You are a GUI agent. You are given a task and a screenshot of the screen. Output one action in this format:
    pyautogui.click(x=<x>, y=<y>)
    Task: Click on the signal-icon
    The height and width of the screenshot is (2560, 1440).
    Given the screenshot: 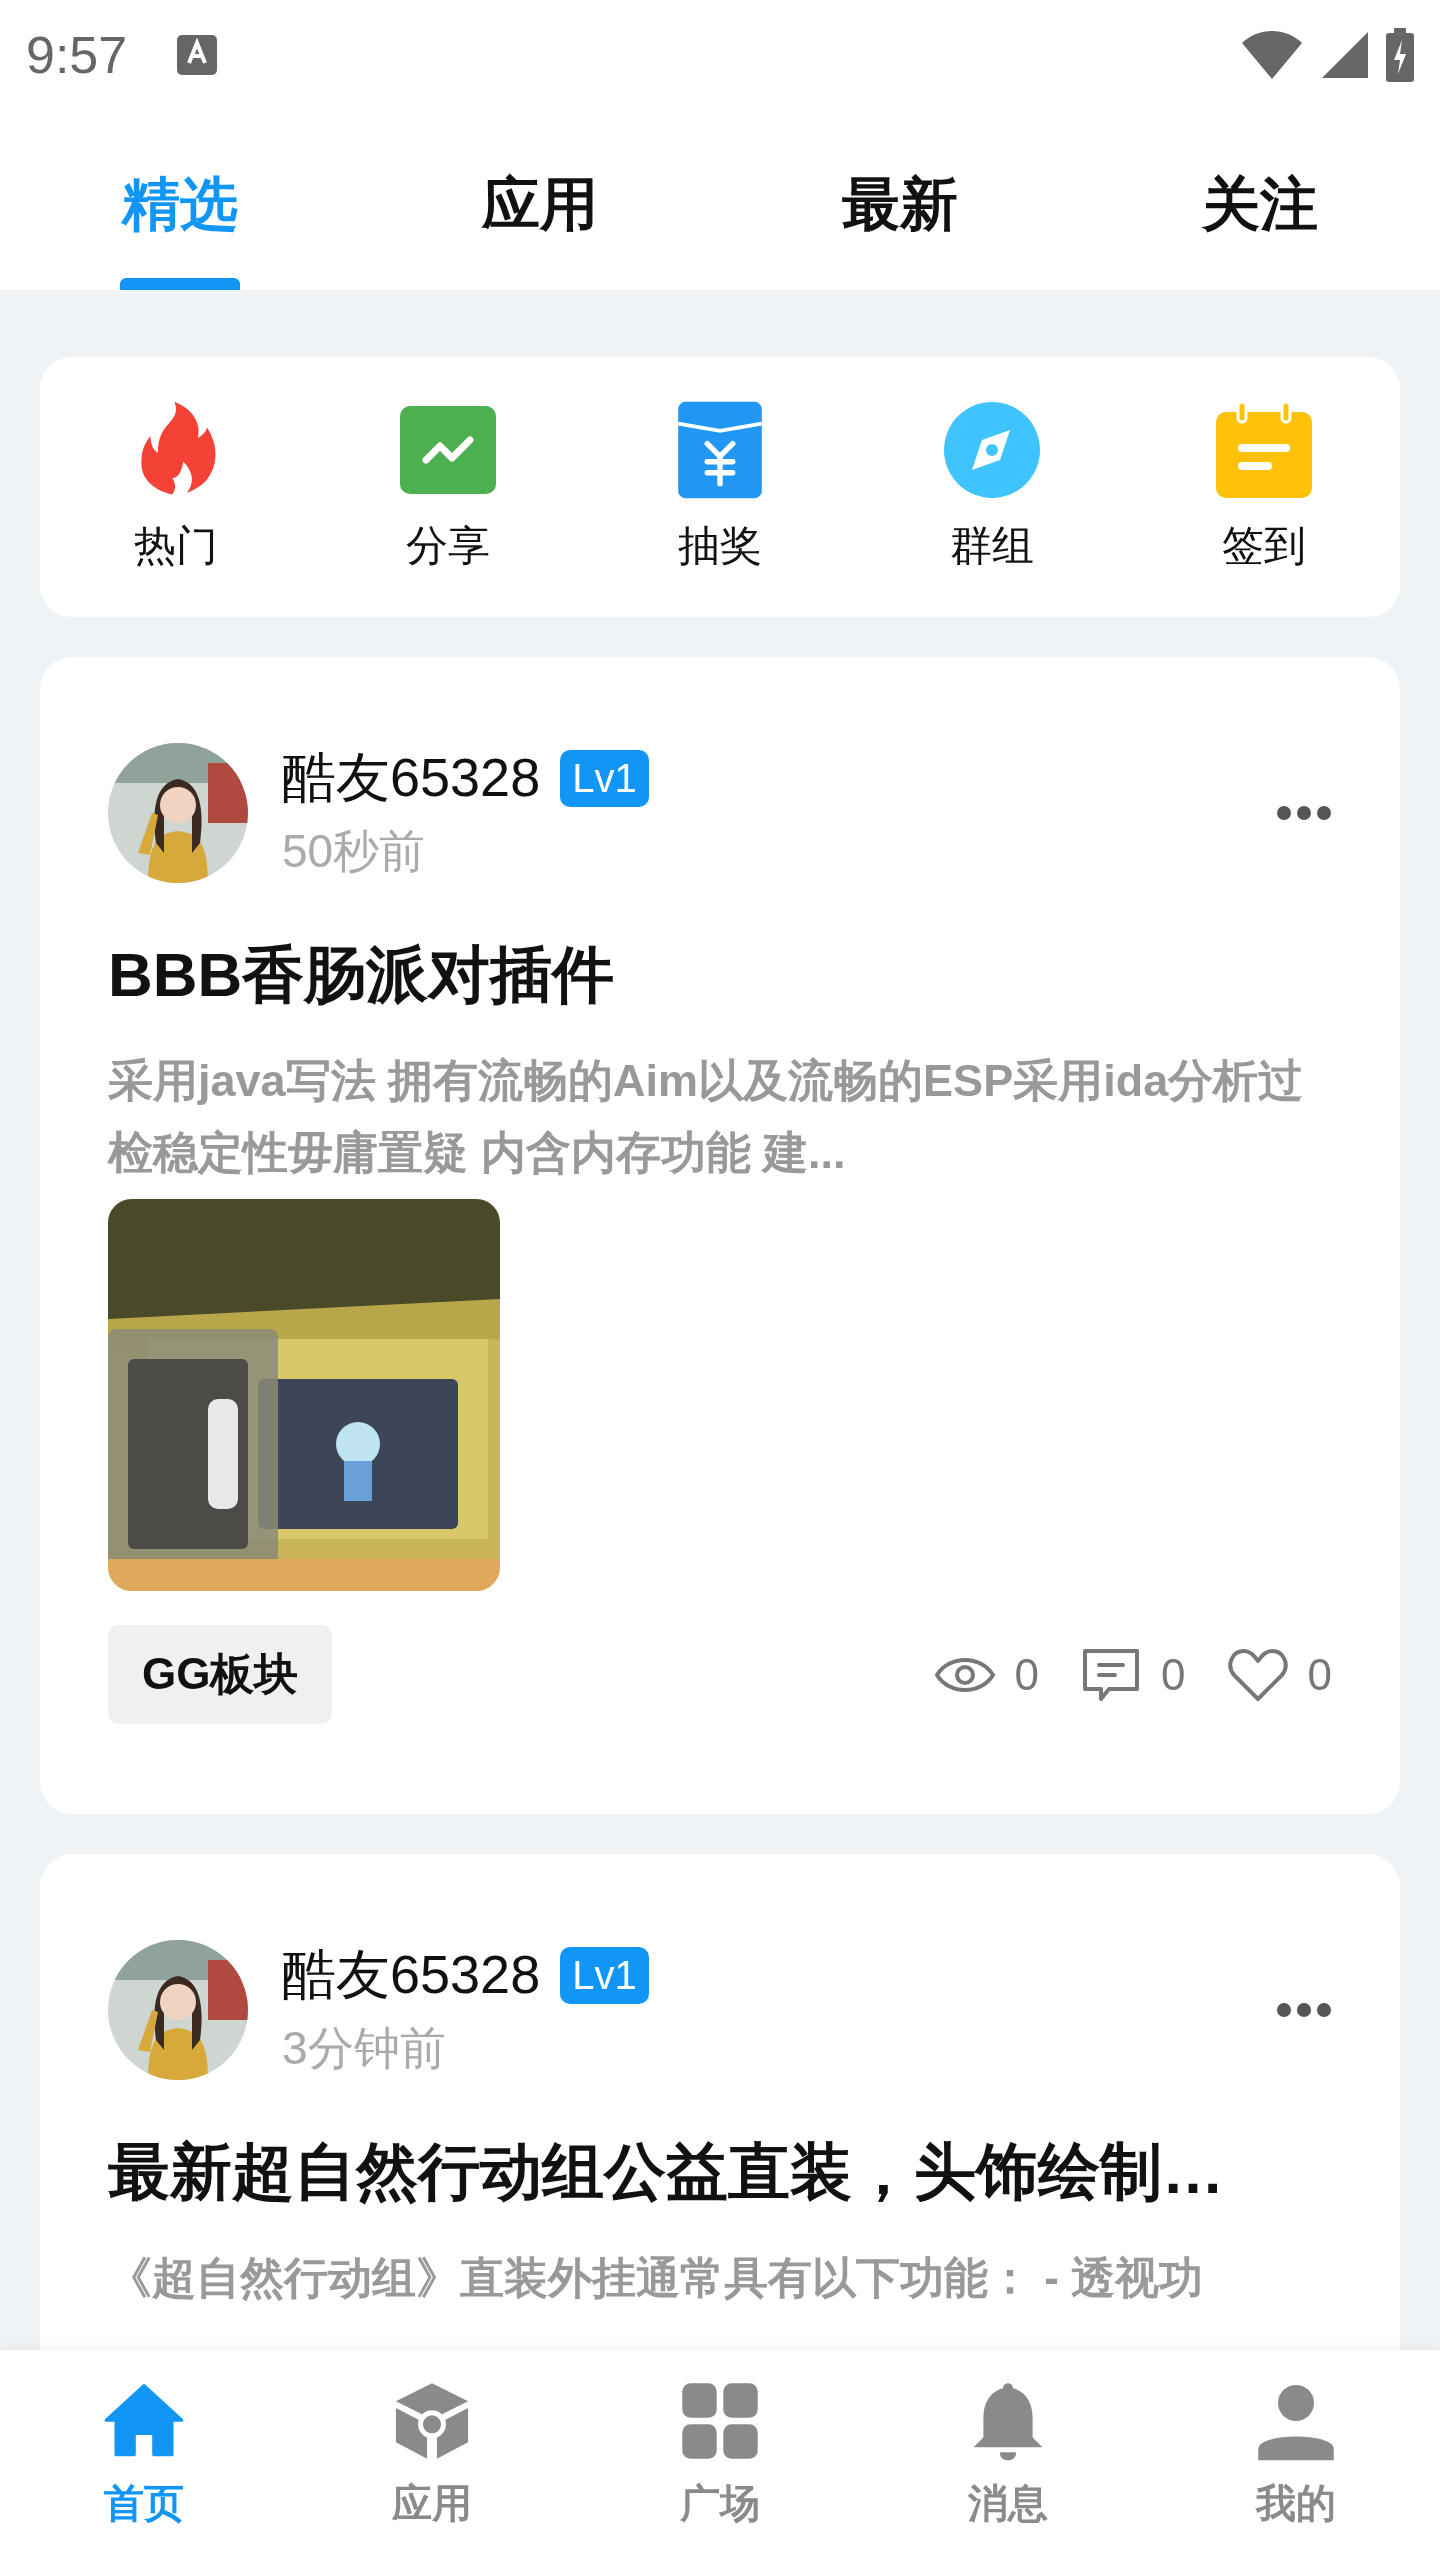 What is the action you would take?
    pyautogui.click(x=1345, y=55)
    